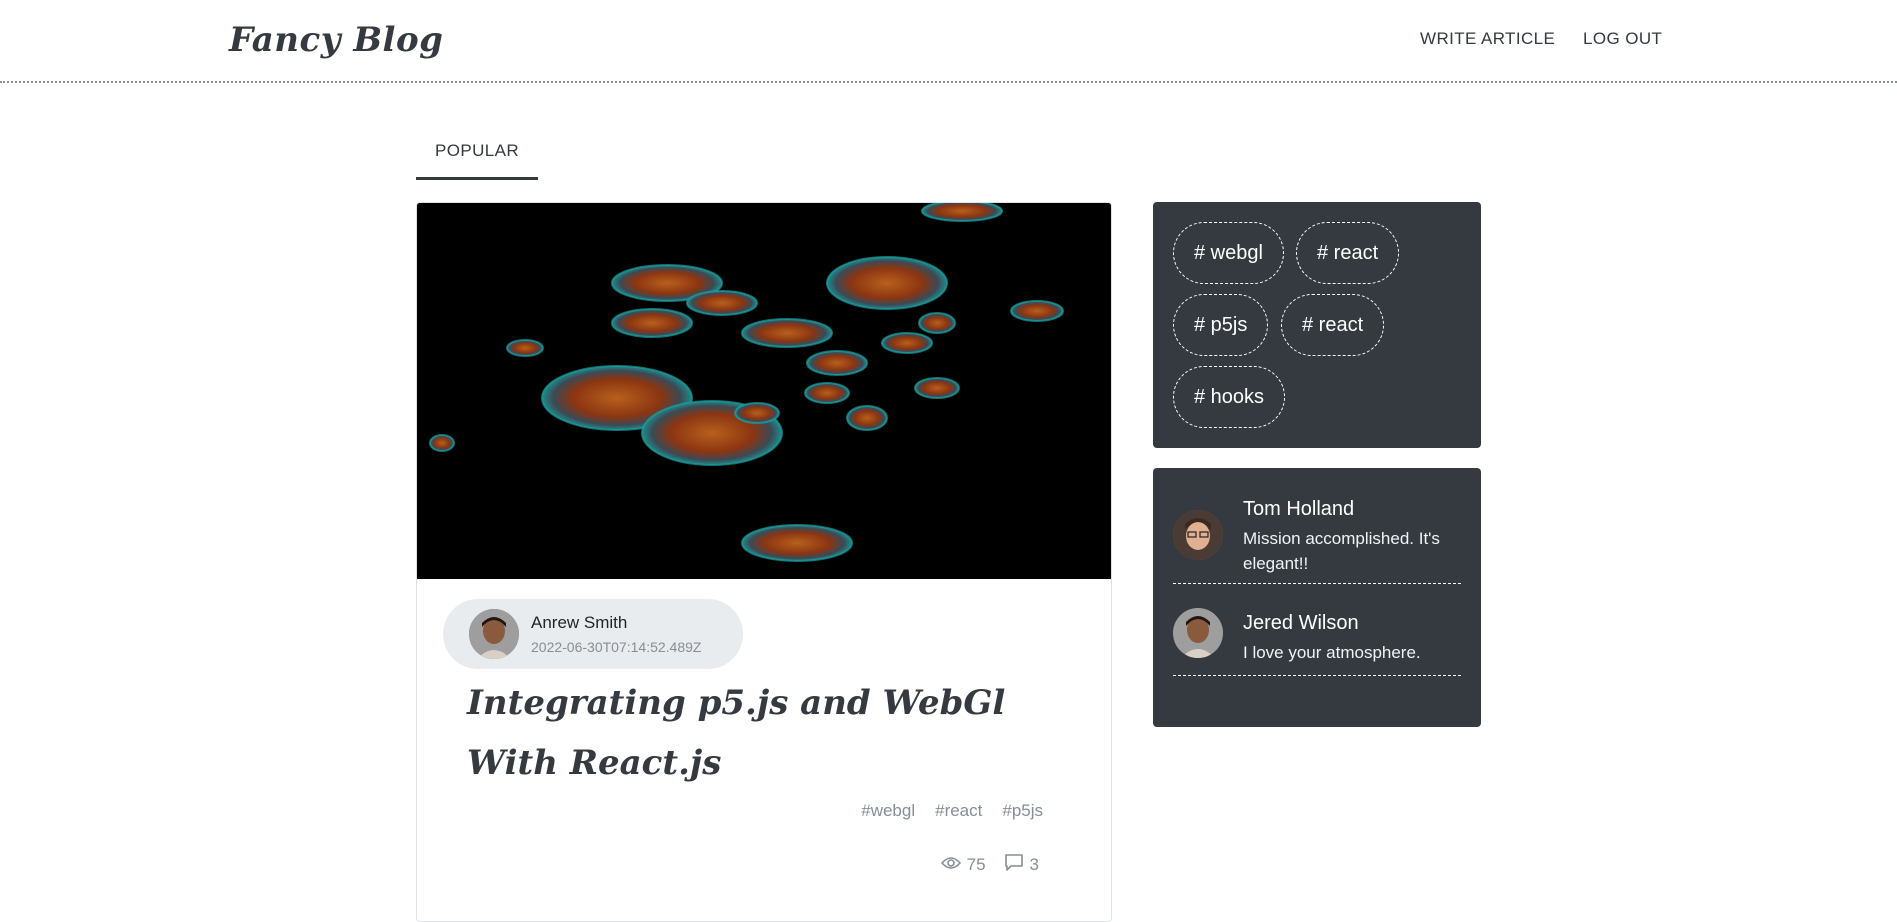 The width and height of the screenshot is (1897, 922). I want to click on top-navbar: Fancy Blog WRITE ARTICLE LOG OUT, so click(948, 41).